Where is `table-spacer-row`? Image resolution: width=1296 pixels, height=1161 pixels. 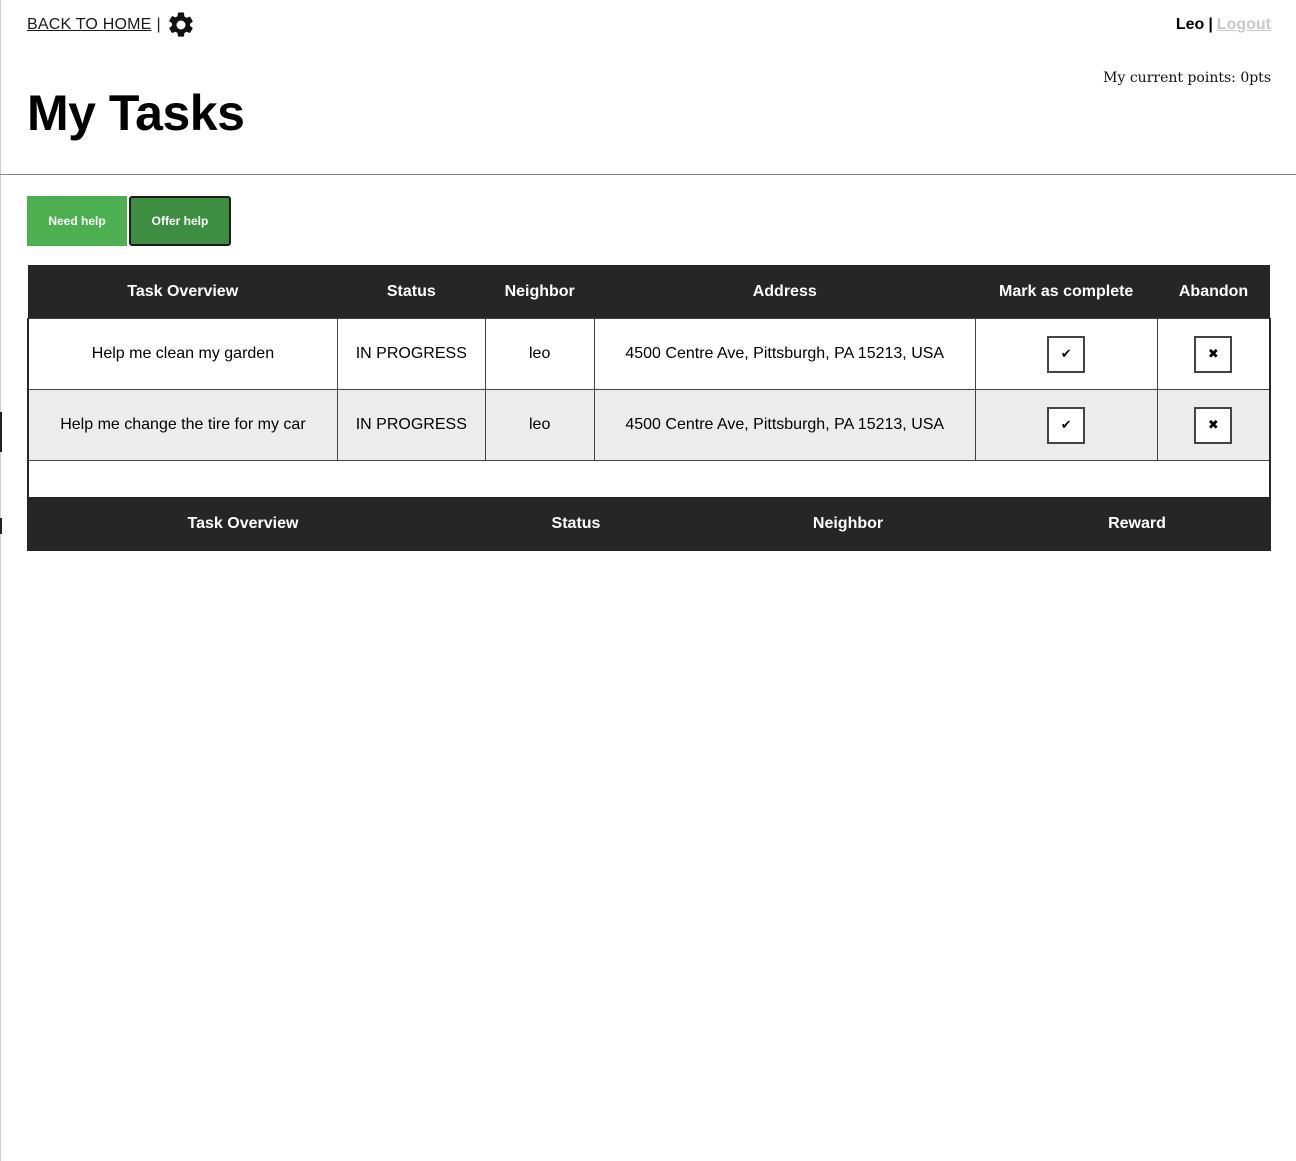
table-spacer-row is located at coordinates (649, 479).